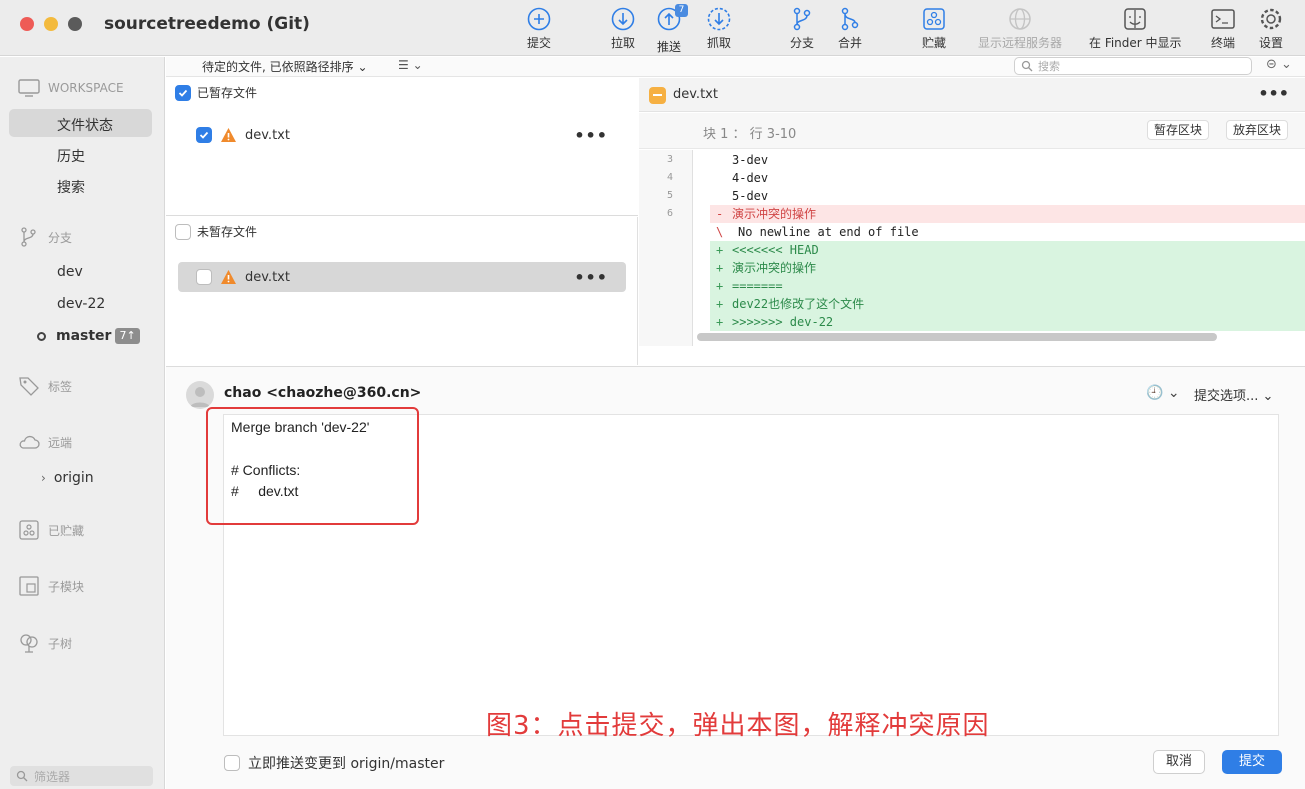 Image resolution: width=1305 pixels, height=789 pixels. I want to click on sort-dropdown: 待定的文件, 已依照路径排序 ⌄, so click(285, 66).